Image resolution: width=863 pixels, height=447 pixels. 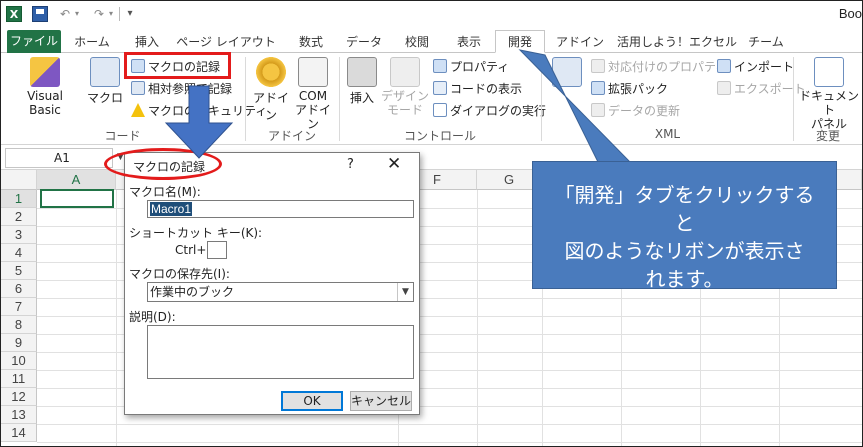 What do you see at coordinates (684, 209) in the screenshot?
I see `callout-text-line: 「開発」タブをクリックすると` at bounding box center [684, 209].